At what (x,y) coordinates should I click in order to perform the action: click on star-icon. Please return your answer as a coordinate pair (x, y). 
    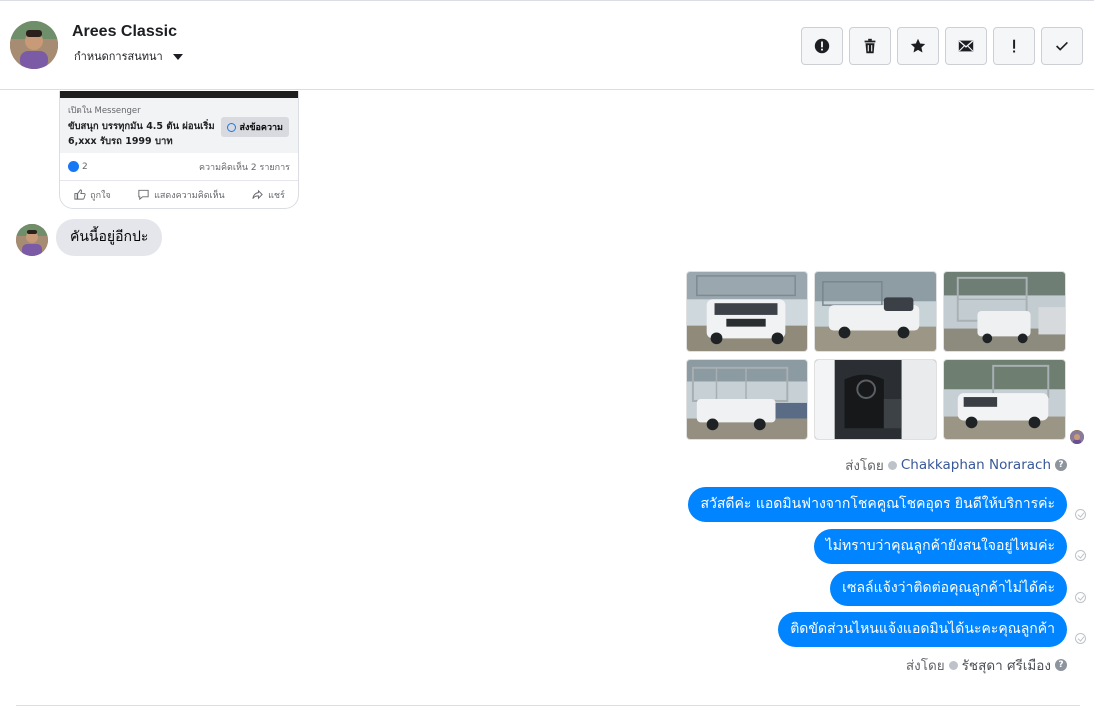
    Looking at the image, I should click on (918, 45).